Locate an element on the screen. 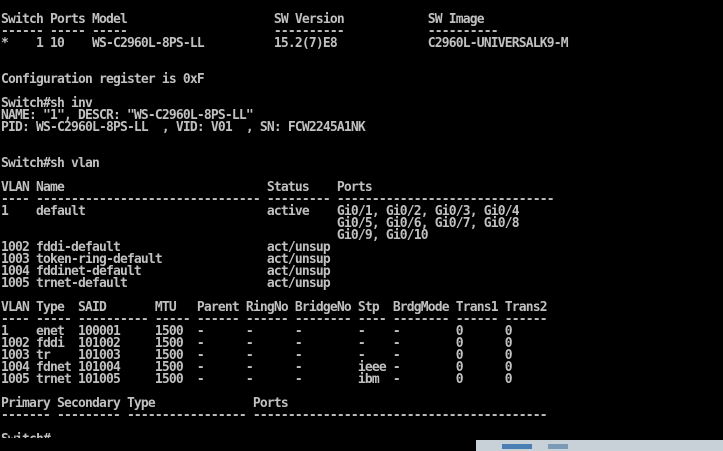 The height and width of the screenshot is (451, 723). terminal-line: Switch#sh vlan is located at coordinates (50, 163).